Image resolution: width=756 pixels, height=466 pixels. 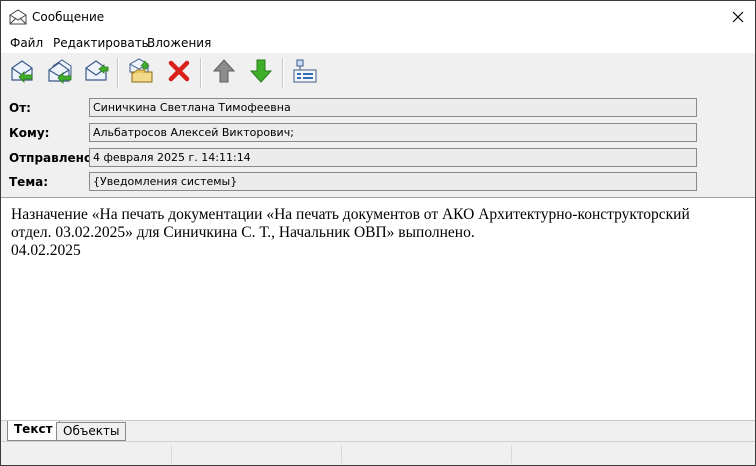 I want to click on delete-icon, so click(x=179, y=73).